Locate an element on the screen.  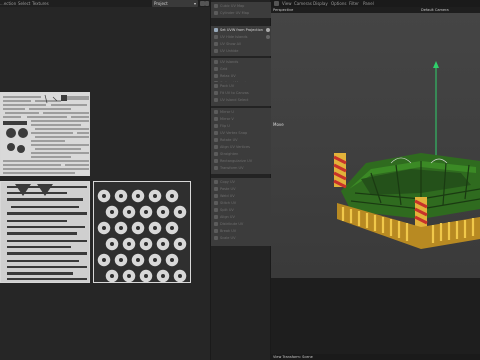
uv-editor-menubar: ...ection Select Textures Project ▾ is located at coordinates (105, 3).